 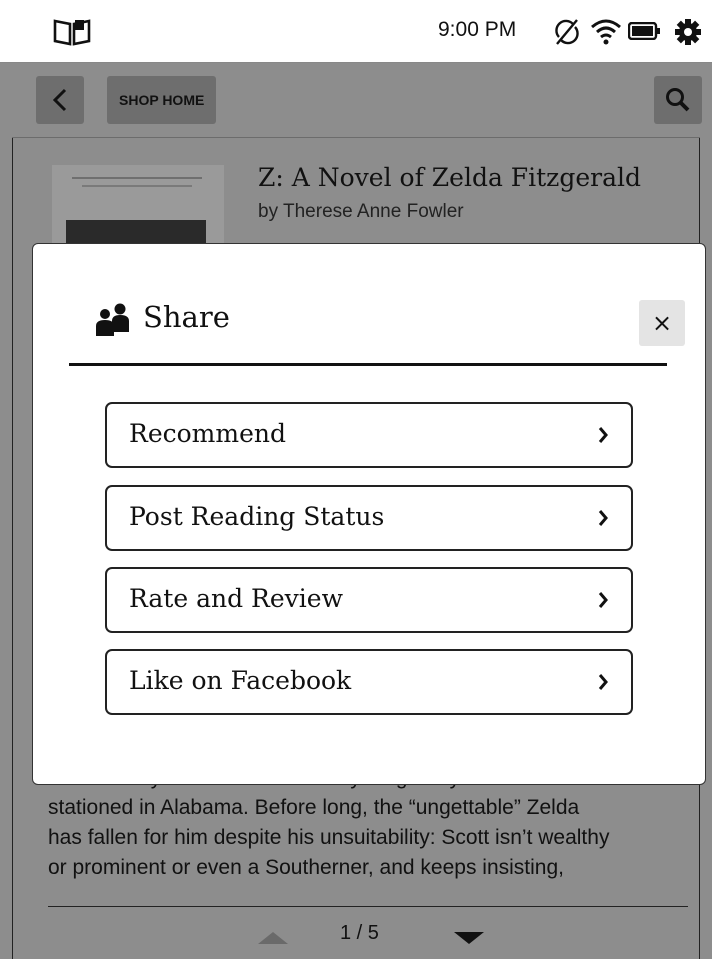 What do you see at coordinates (606, 33) in the screenshot?
I see `wifi-icon` at bounding box center [606, 33].